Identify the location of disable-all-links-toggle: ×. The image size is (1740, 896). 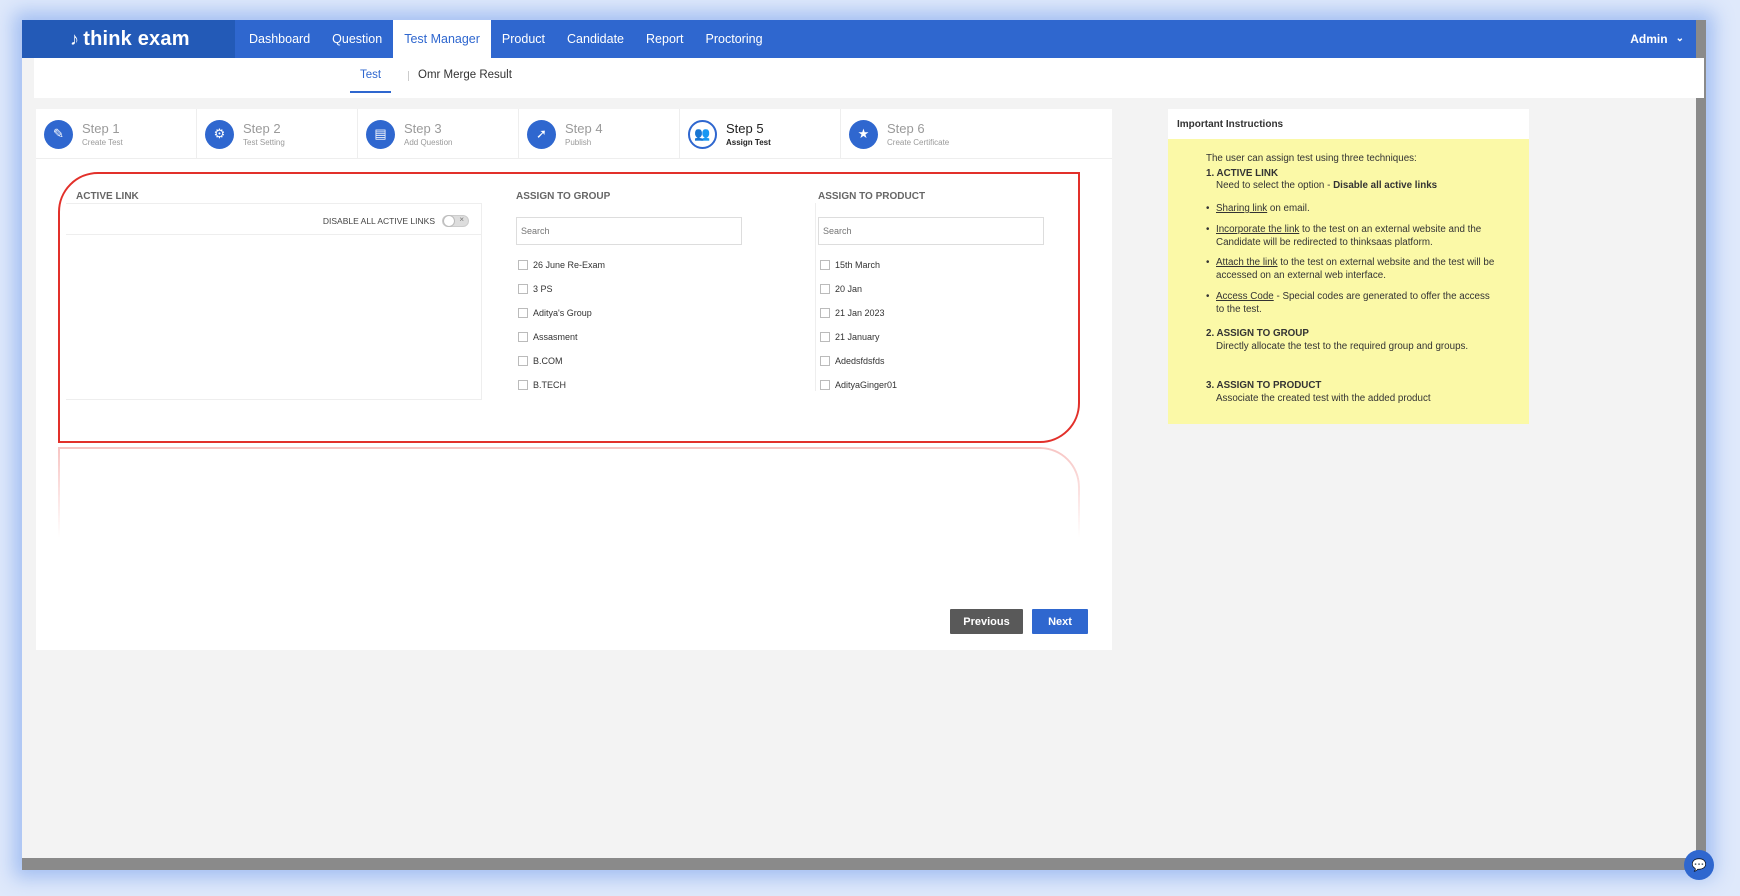
(455, 221).